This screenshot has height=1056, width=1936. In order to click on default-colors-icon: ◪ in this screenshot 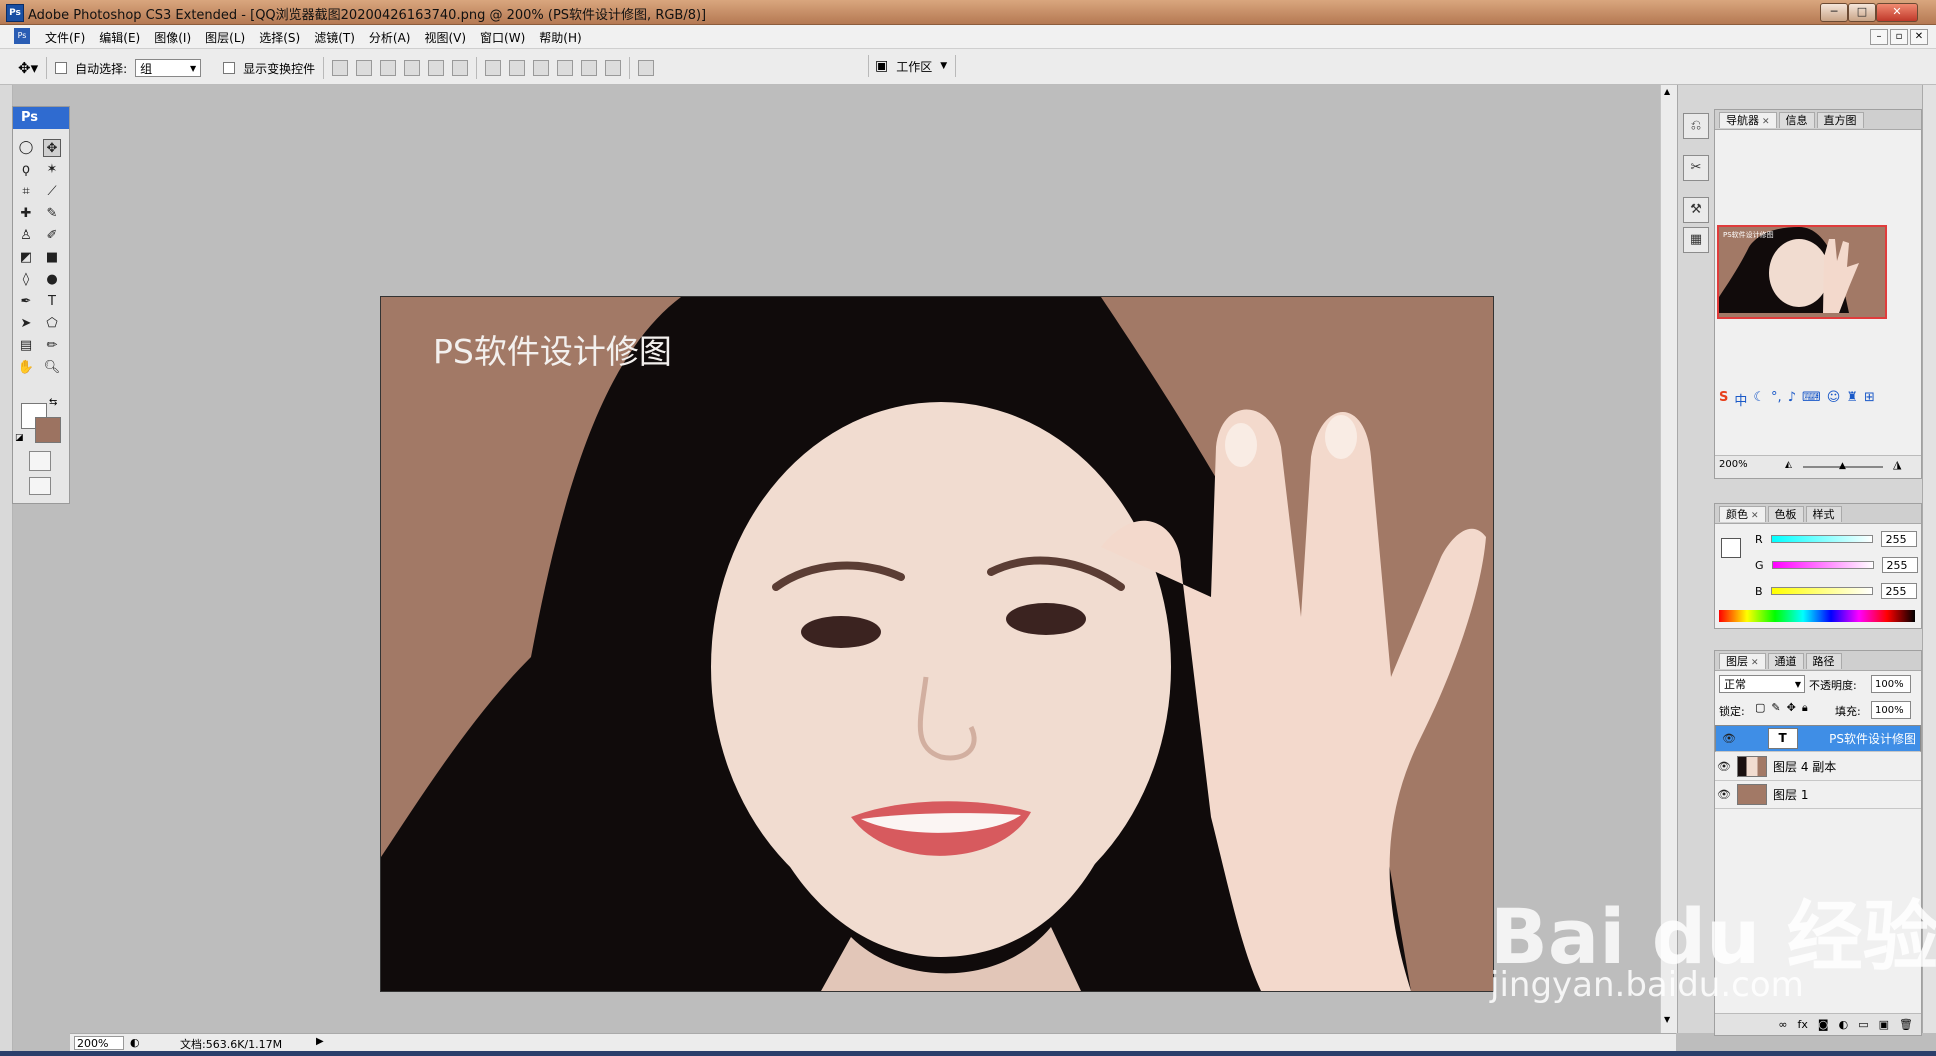, I will do `click(19, 438)`.